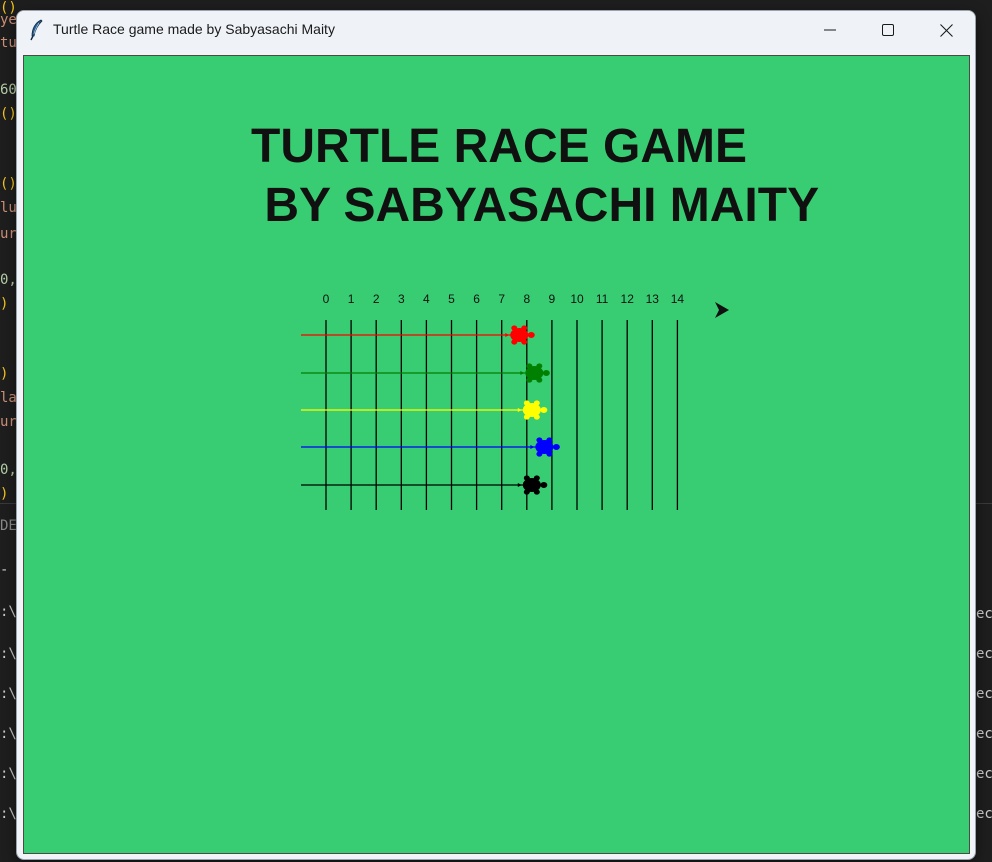 The height and width of the screenshot is (862, 992). What do you see at coordinates (376, 299) in the screenshot?
I see `track-number-label: 2` at bounding box center [376, 299].